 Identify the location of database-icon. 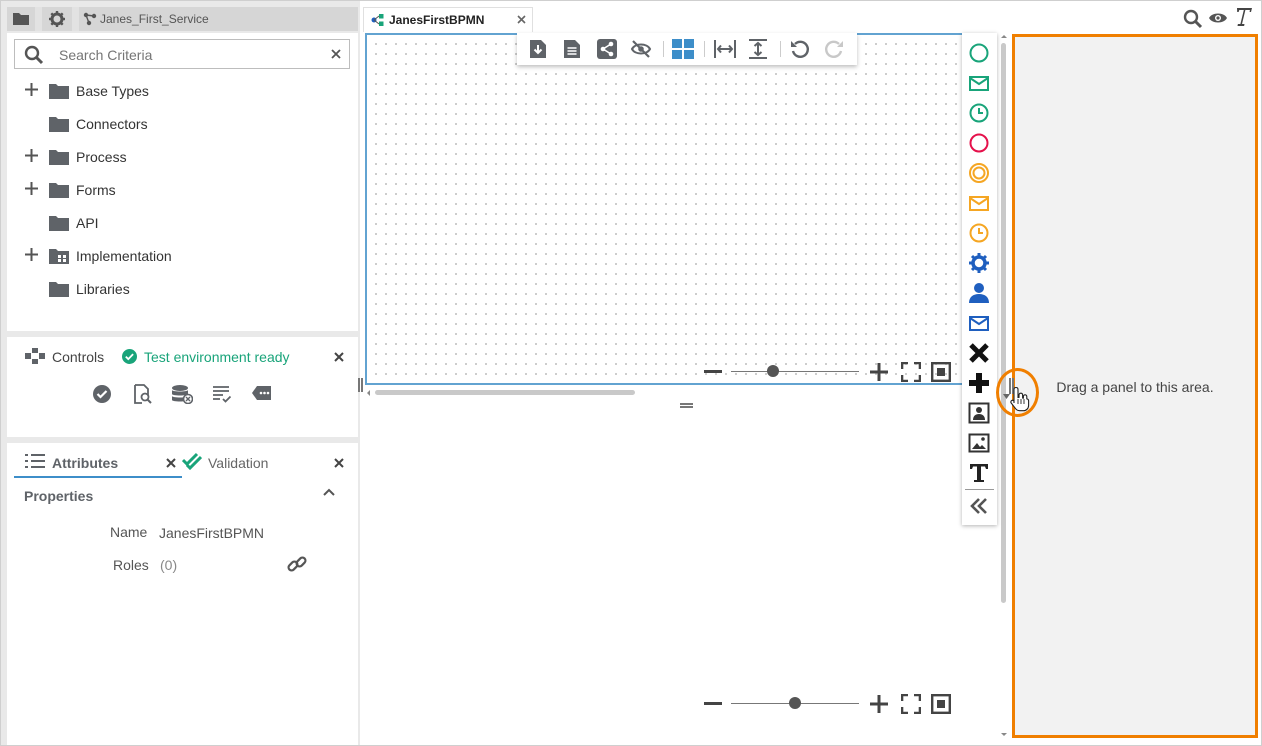
(182, 394).